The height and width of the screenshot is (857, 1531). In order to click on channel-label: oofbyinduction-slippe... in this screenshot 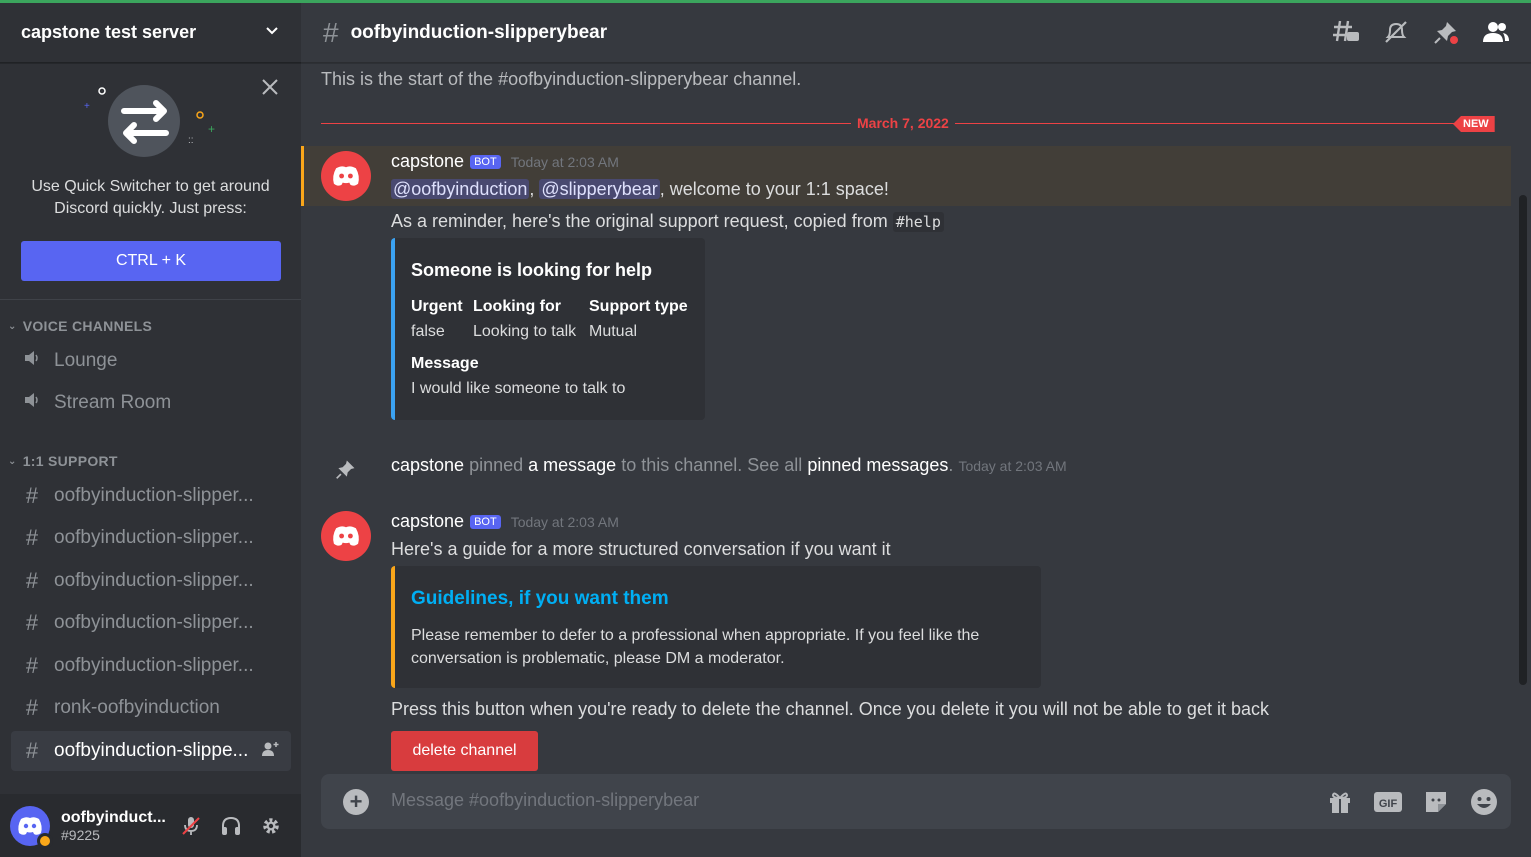, I will do `click(151, 750)`.